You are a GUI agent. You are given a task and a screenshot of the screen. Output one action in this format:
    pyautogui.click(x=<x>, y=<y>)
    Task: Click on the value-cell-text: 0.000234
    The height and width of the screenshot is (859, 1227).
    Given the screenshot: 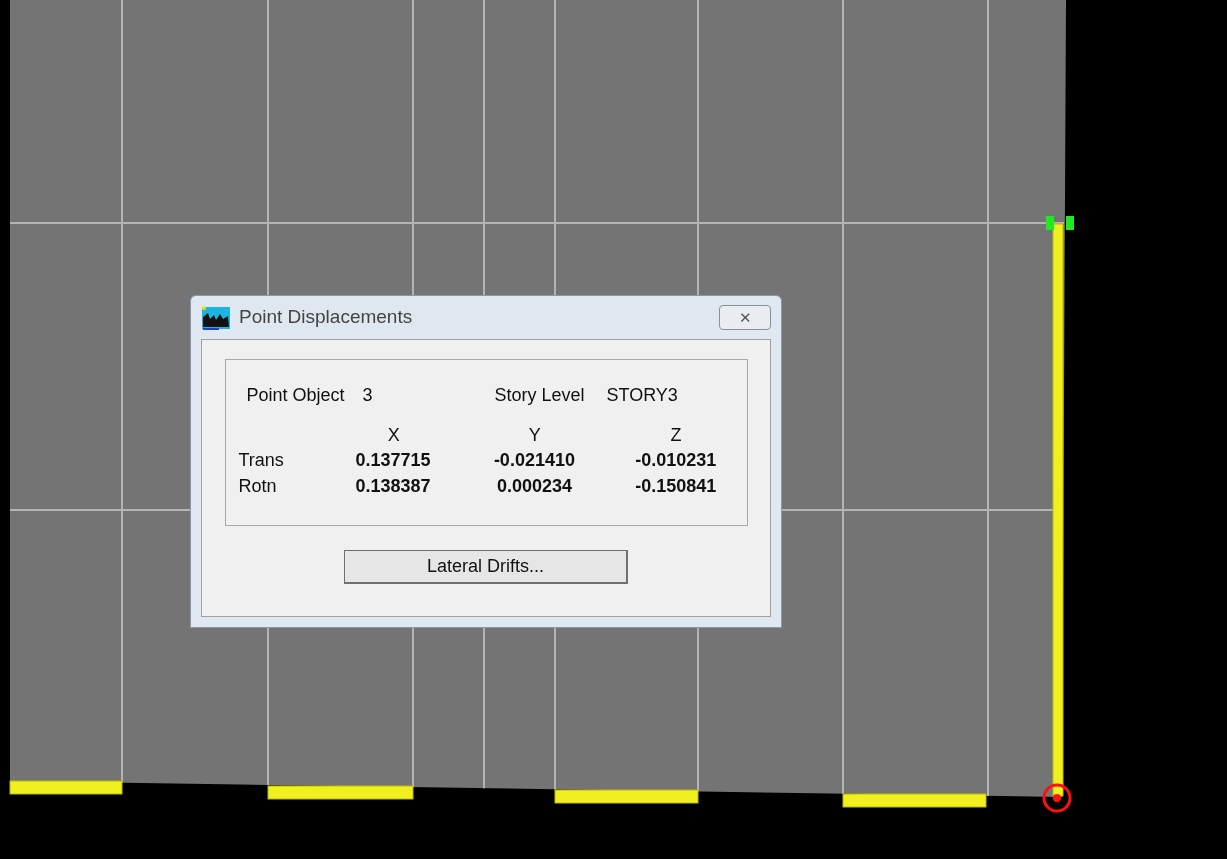 What is the action you would take?
    pyautogui.click(x=534, y=486)
    